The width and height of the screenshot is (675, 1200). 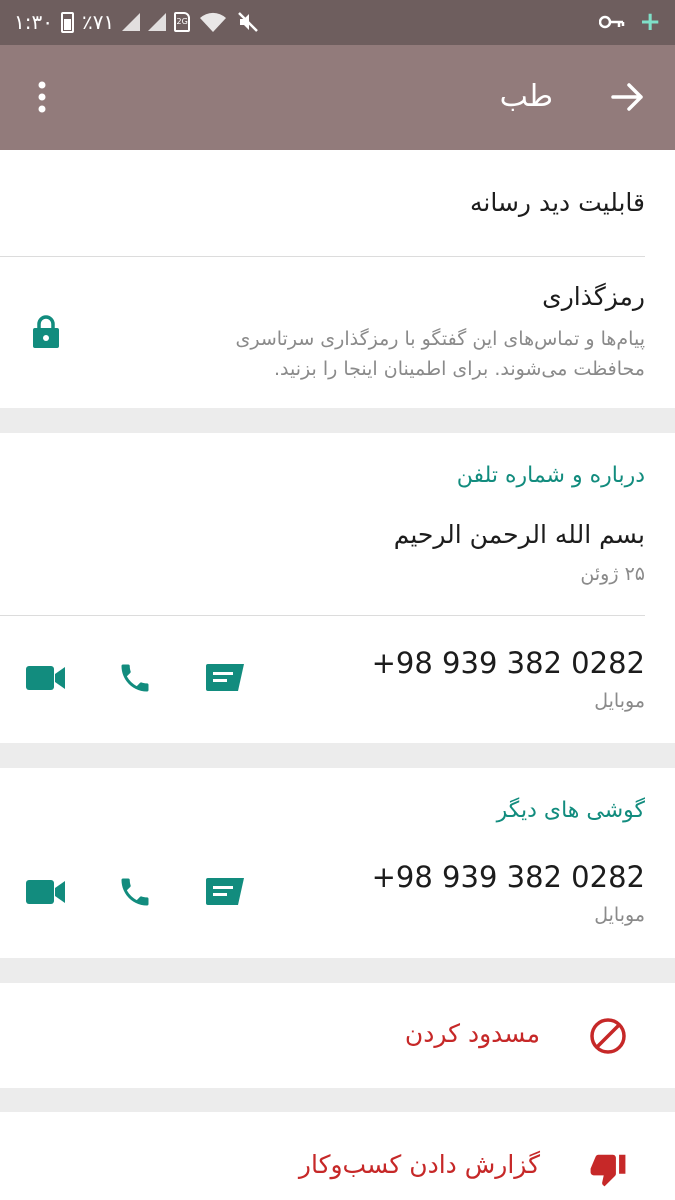 I want to click on status-bar-right: +, so click(x=630, y=22).